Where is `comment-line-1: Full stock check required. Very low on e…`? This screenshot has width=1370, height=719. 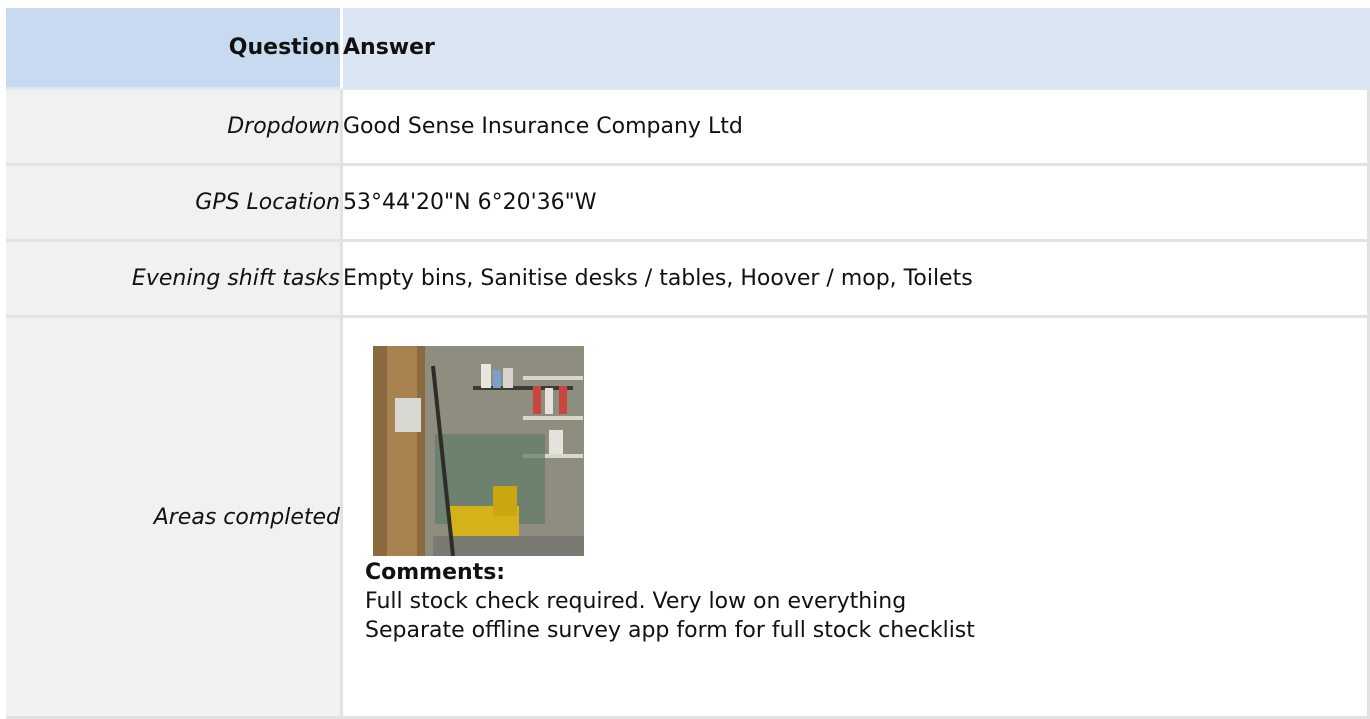 comment-line-1: Full stock check required. Very low on e… is located at coordinates (636, 601).